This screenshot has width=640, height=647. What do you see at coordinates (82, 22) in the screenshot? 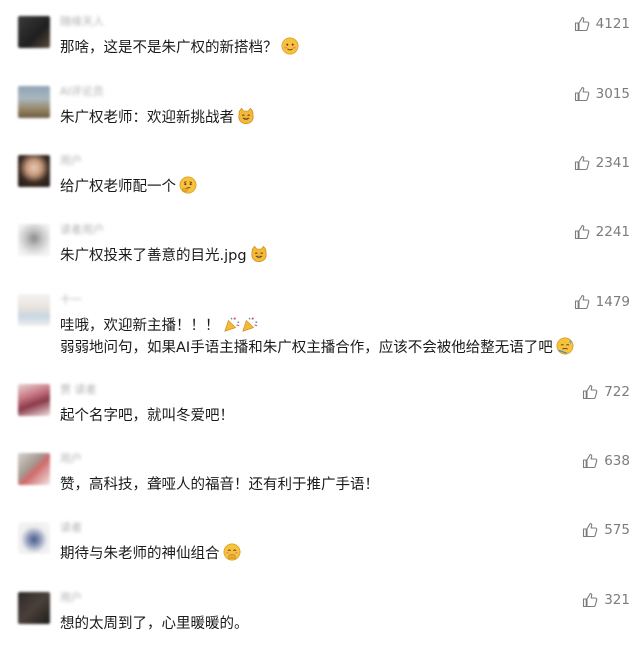
I see `username: 随缘天人` at bounding box center [82, 22].